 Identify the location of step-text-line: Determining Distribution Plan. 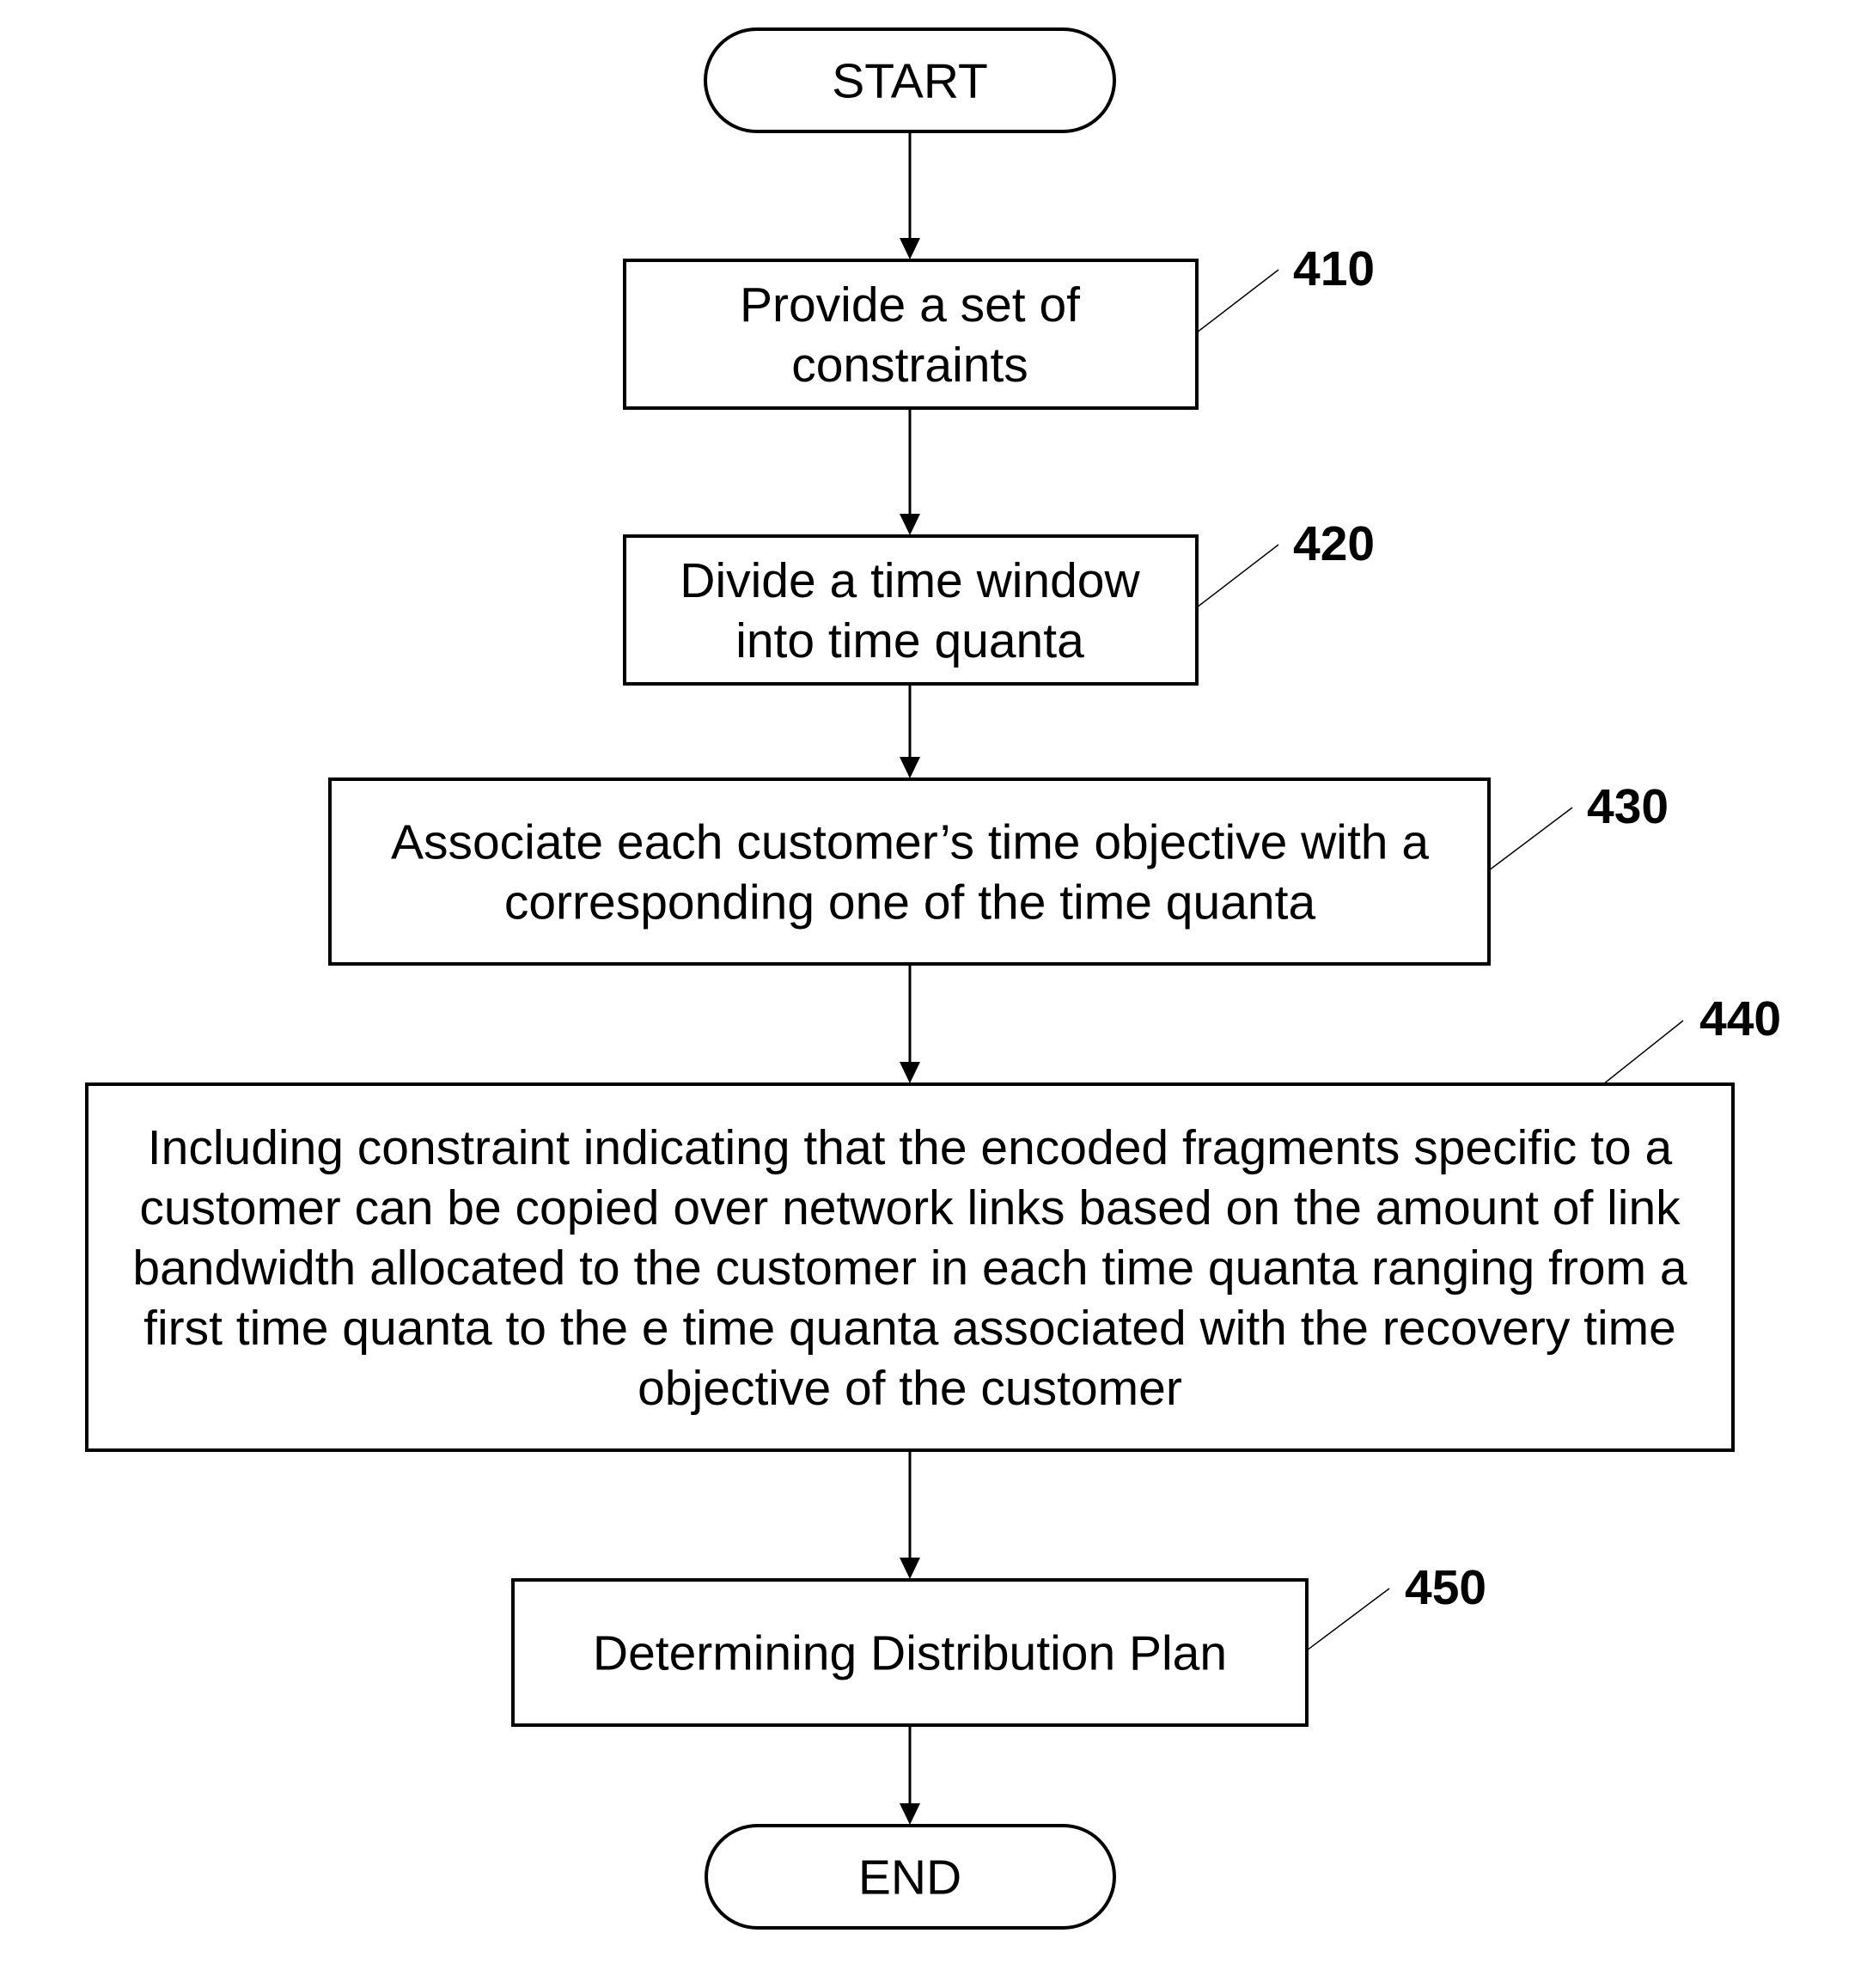
(910, 1653).